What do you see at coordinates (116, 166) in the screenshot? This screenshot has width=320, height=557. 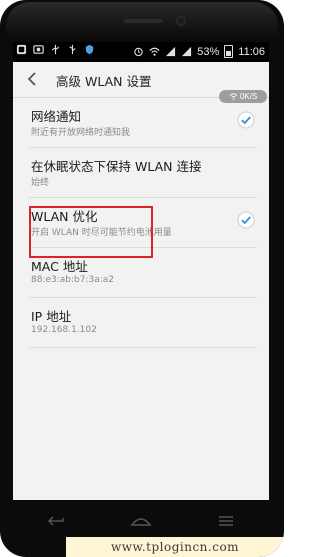 I see `setting-label: 在休眠状态下保持 WLAN 连接` at bounding box center [116, 166].